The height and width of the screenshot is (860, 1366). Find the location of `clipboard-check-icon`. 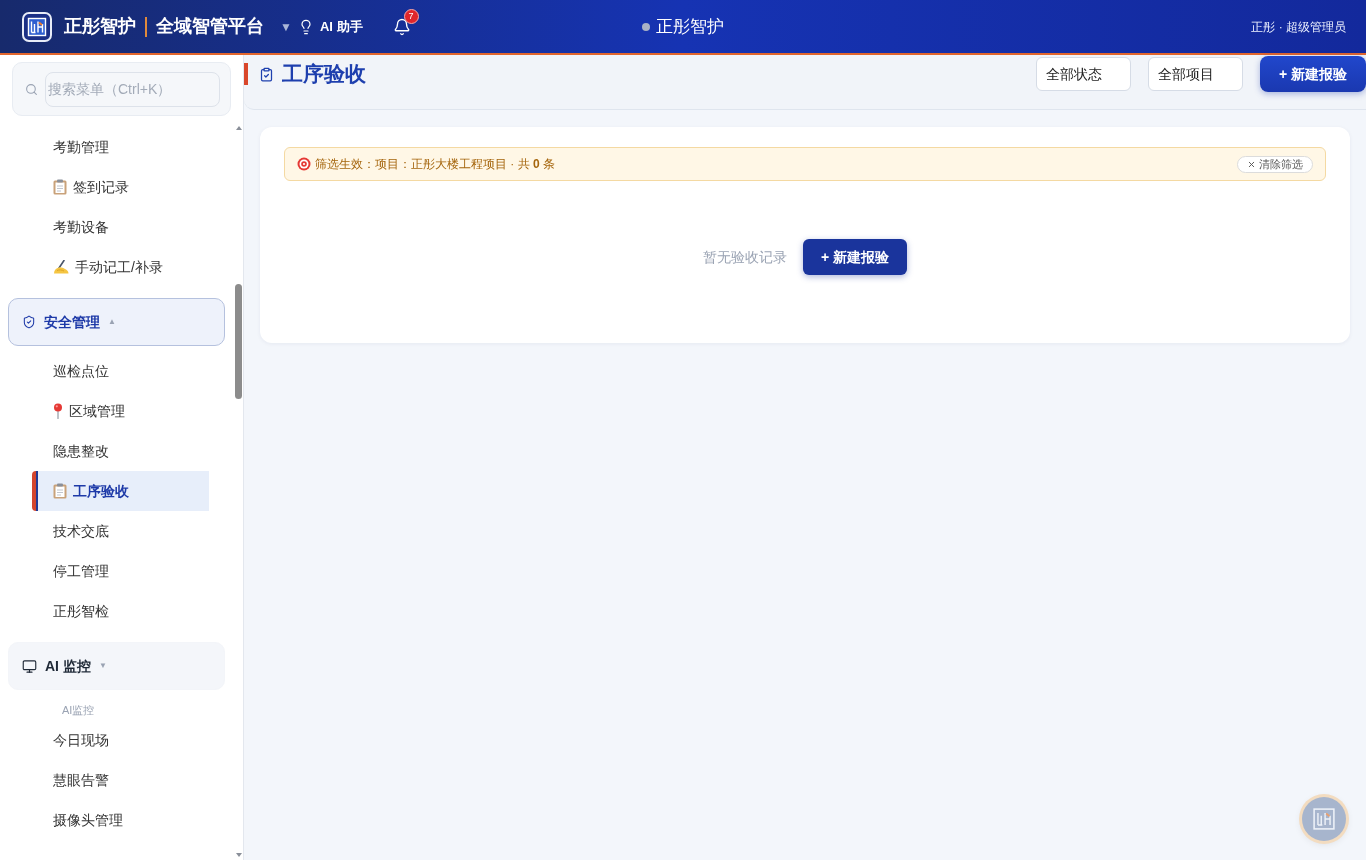

clipboard-check-icon is located at coordinates (266, 74).